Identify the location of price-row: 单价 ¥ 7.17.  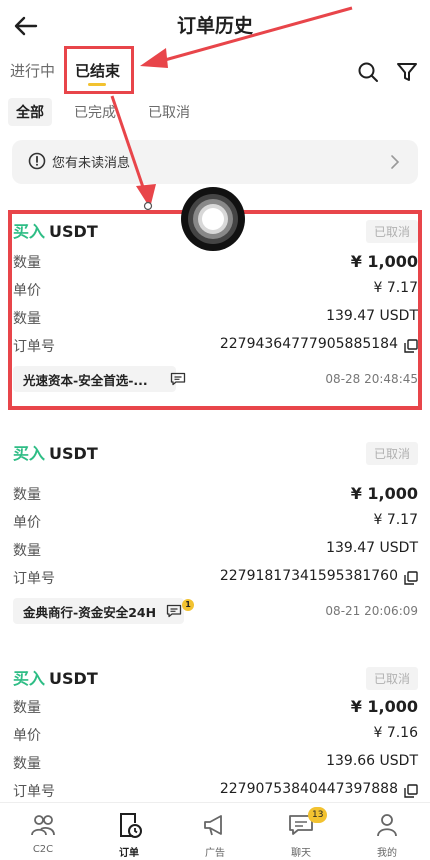
(215, 523).